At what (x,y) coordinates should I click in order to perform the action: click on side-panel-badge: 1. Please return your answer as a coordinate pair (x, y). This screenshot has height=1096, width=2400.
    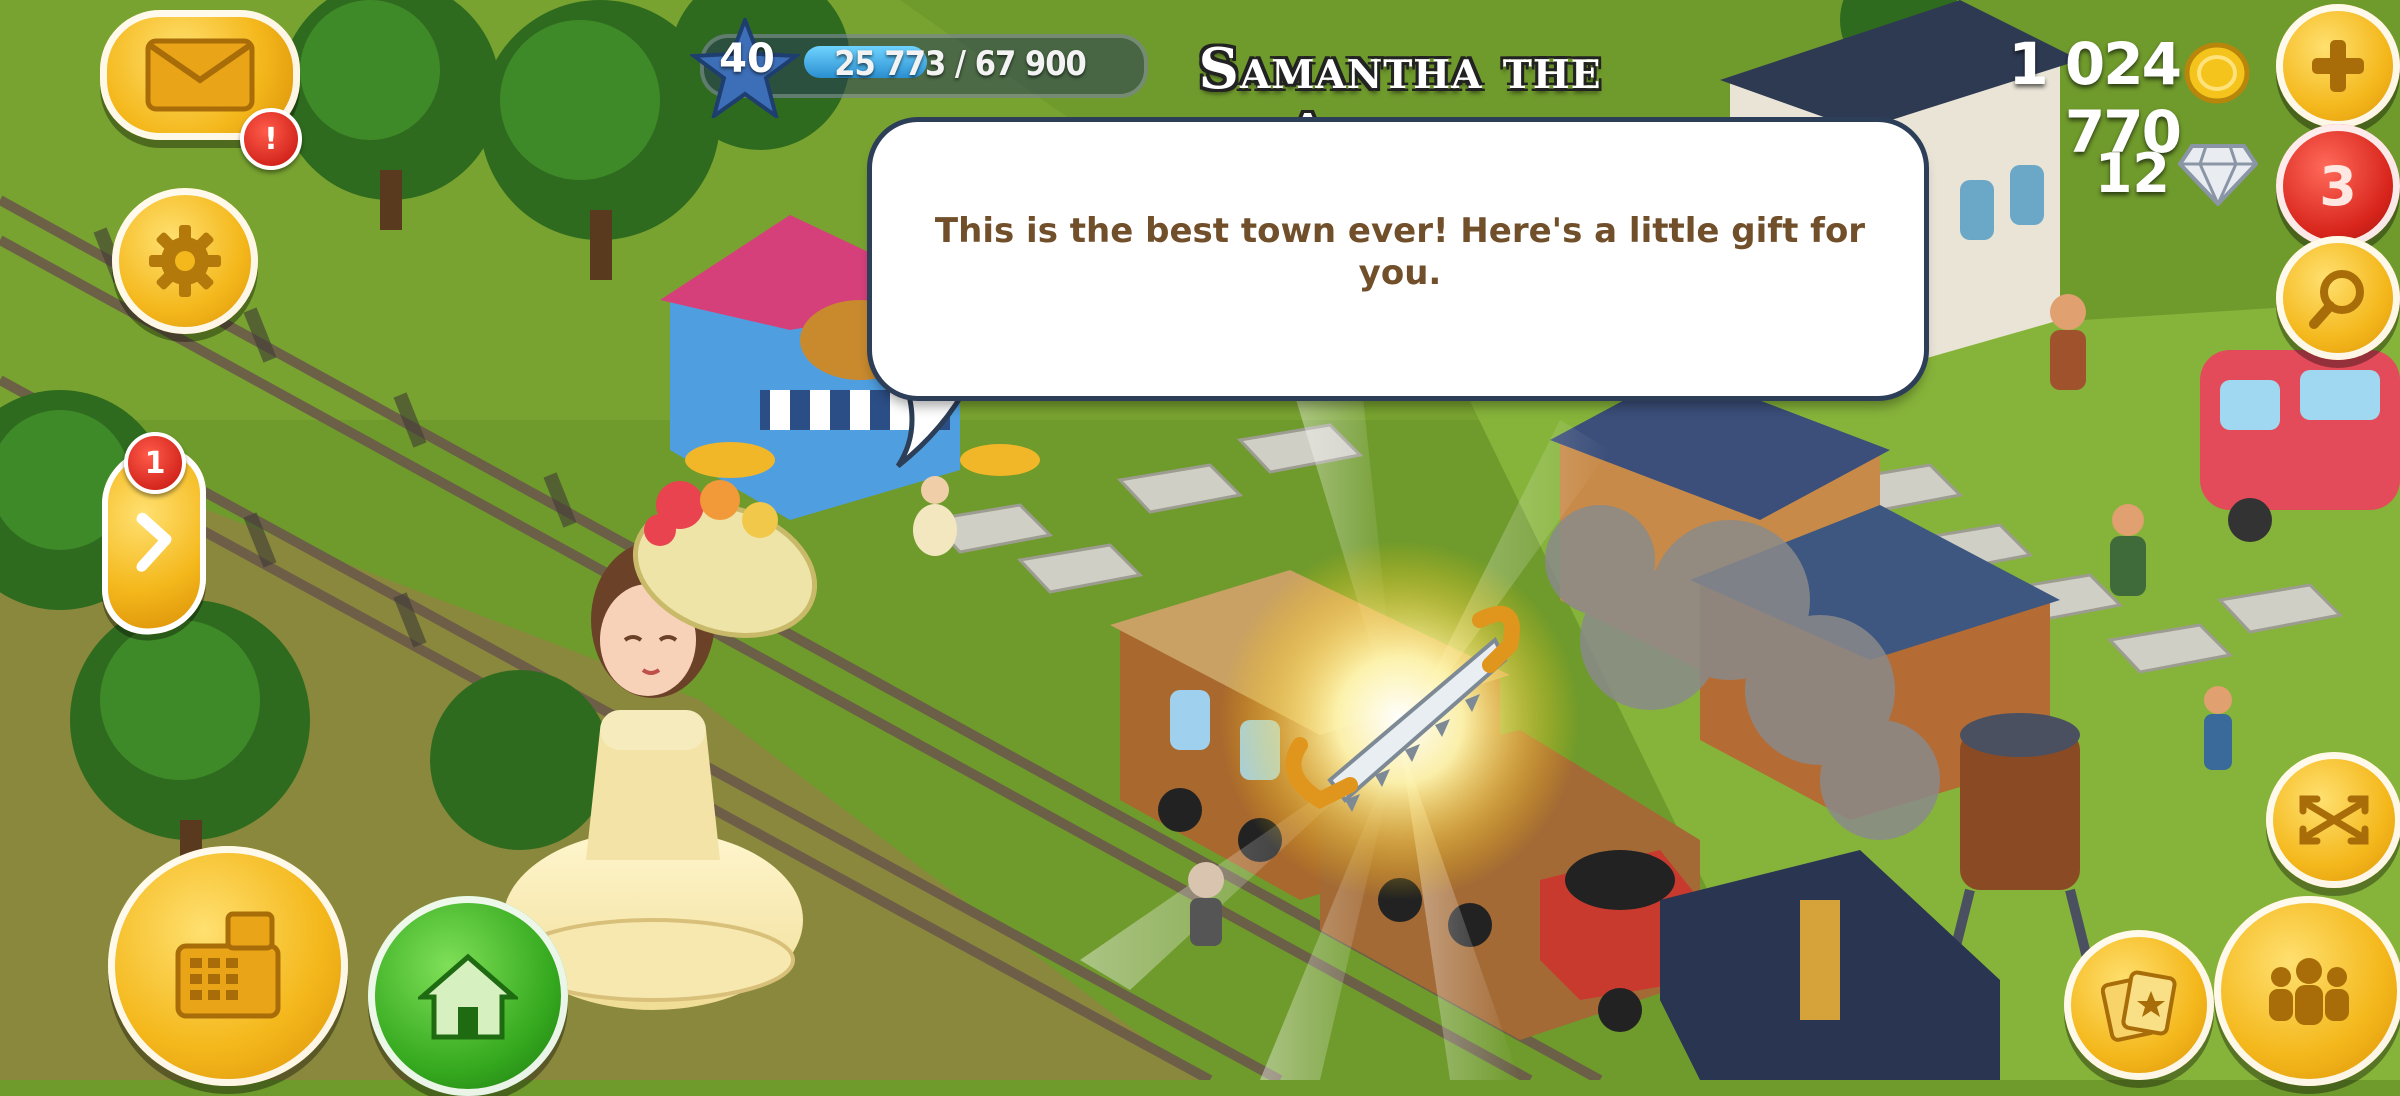
    Looking at the image, I should click on (155, 463).